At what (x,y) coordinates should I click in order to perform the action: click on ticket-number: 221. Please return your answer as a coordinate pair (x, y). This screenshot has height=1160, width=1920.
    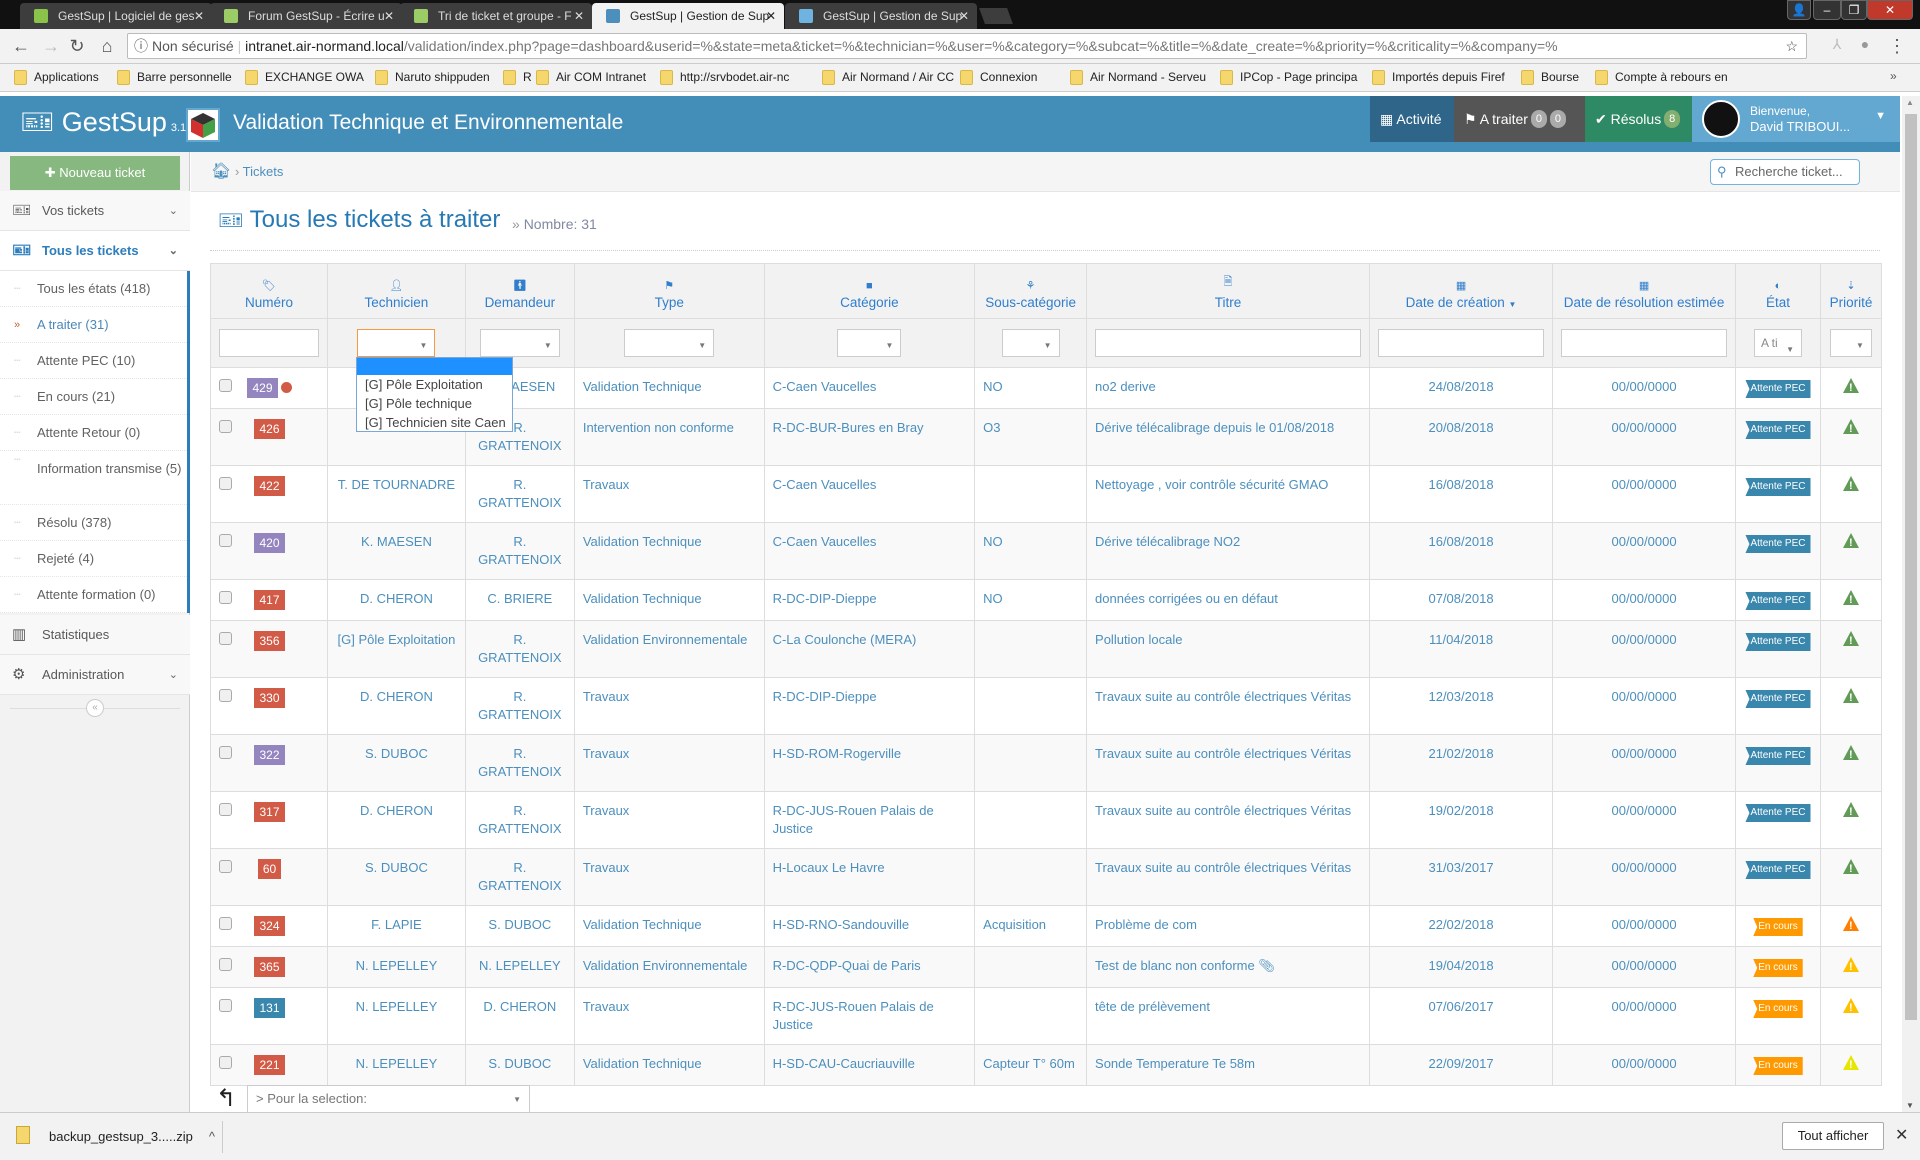
    Looking at the image, I should click on (269, 1065).